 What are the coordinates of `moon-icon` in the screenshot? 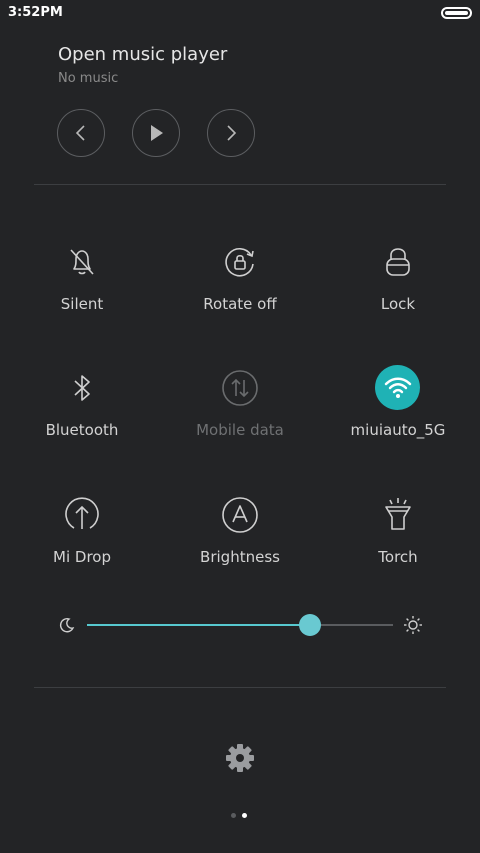 It's located at (67, 625).